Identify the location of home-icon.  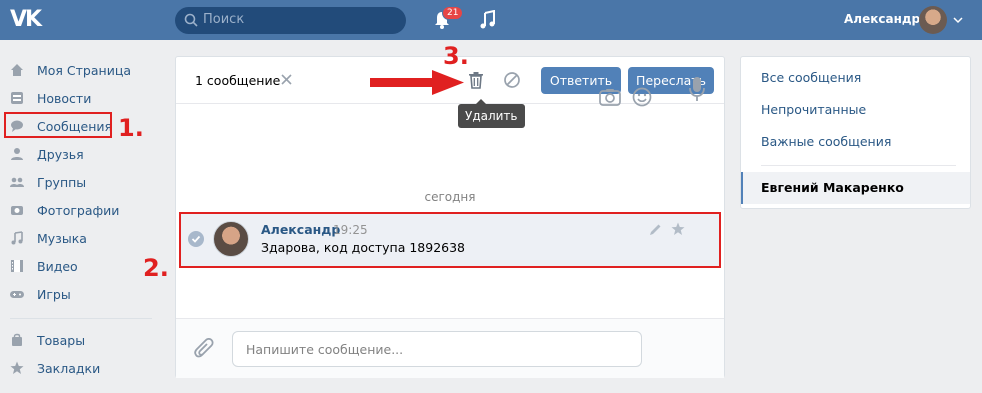
(17, 70).